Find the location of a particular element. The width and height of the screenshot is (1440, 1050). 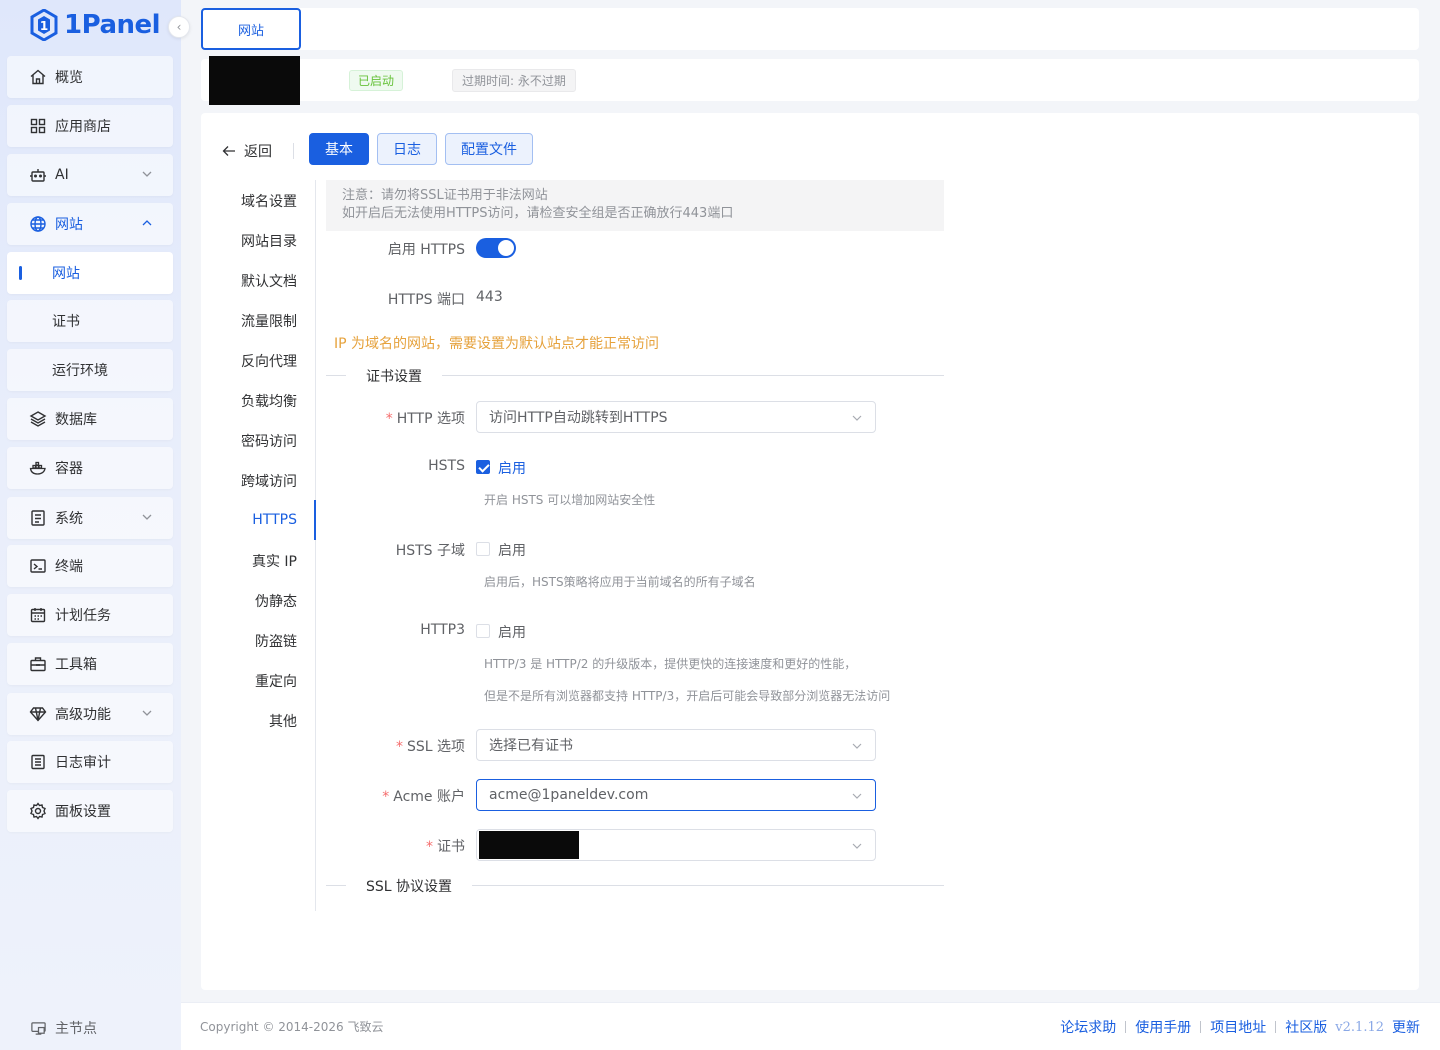

sidebar-item-label: 日志审计 is located at coordinates (83, 763).